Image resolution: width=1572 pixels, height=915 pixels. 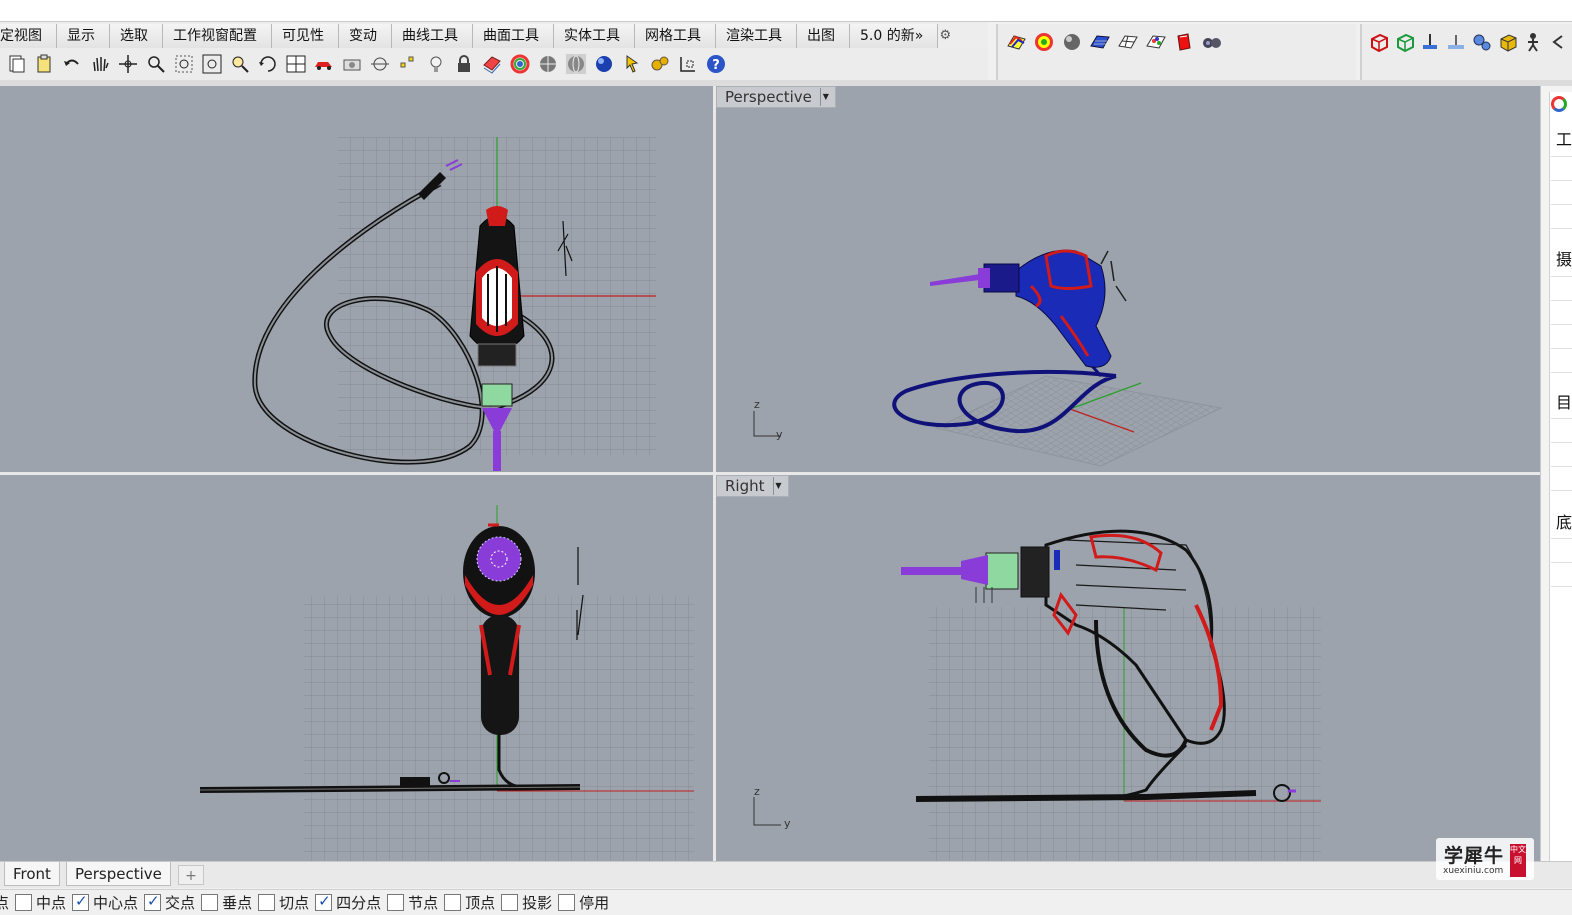 What do you see at coordinates (191, 875) in the screenshot?
I see `add-viewport-tab-button: +` at bounding box center [191, 875].